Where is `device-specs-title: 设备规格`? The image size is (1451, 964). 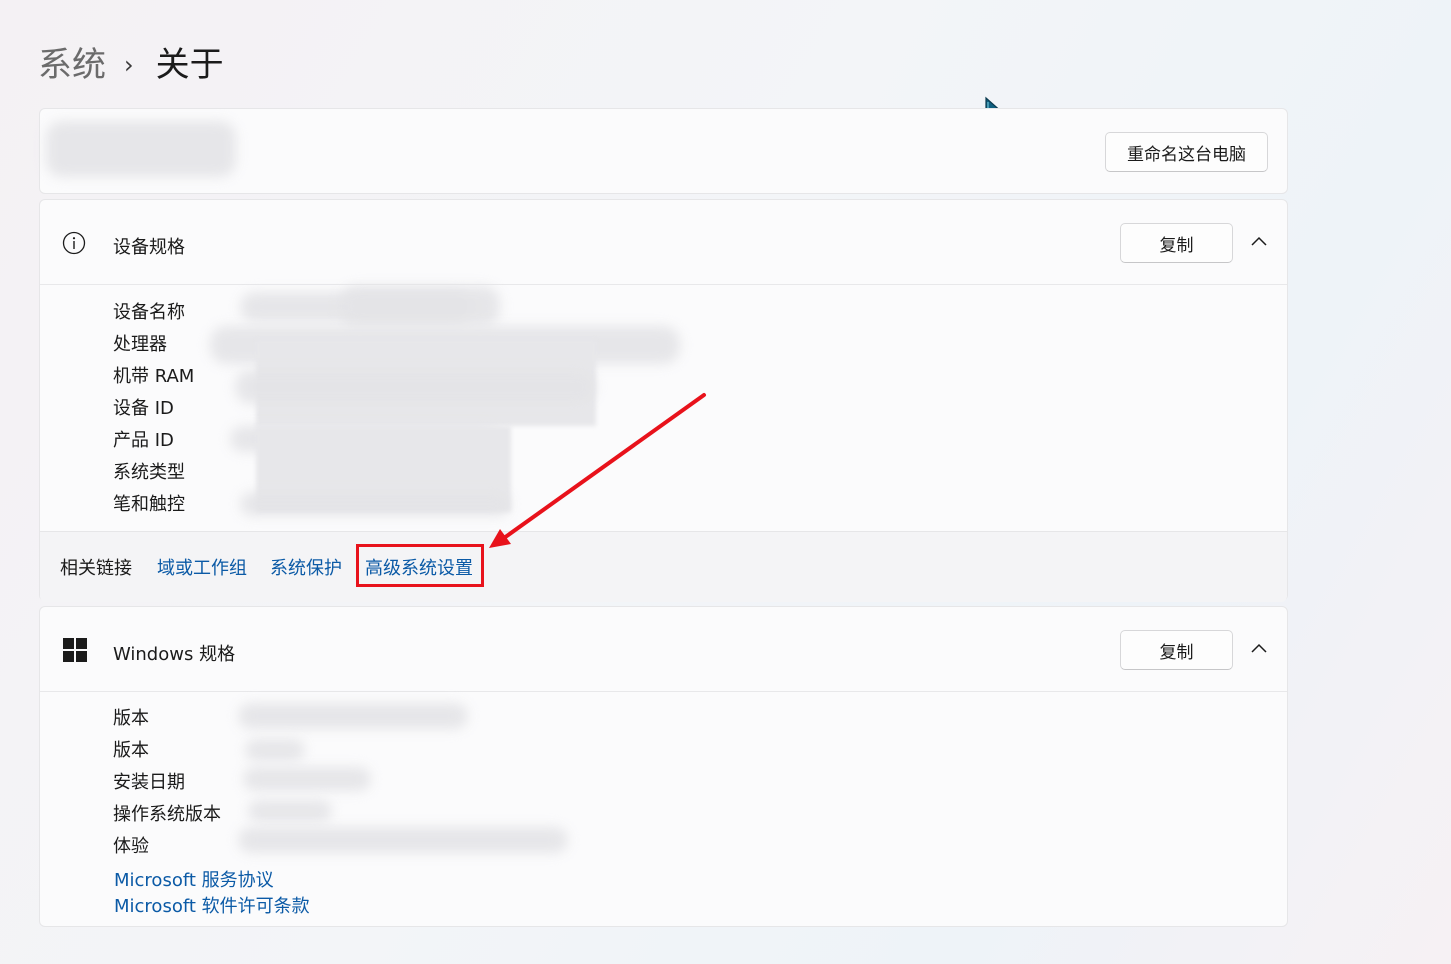 device-specs-title: 设备规格 is located at coordinates (149, 247).